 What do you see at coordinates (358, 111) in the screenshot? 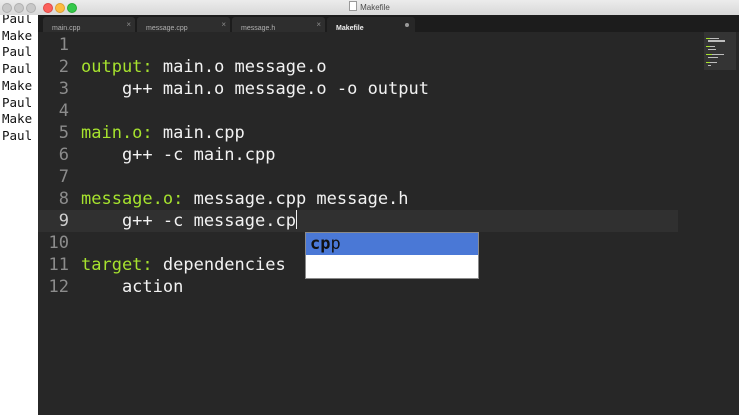
I see `code-line: 4` at bounding box center [358, 111].